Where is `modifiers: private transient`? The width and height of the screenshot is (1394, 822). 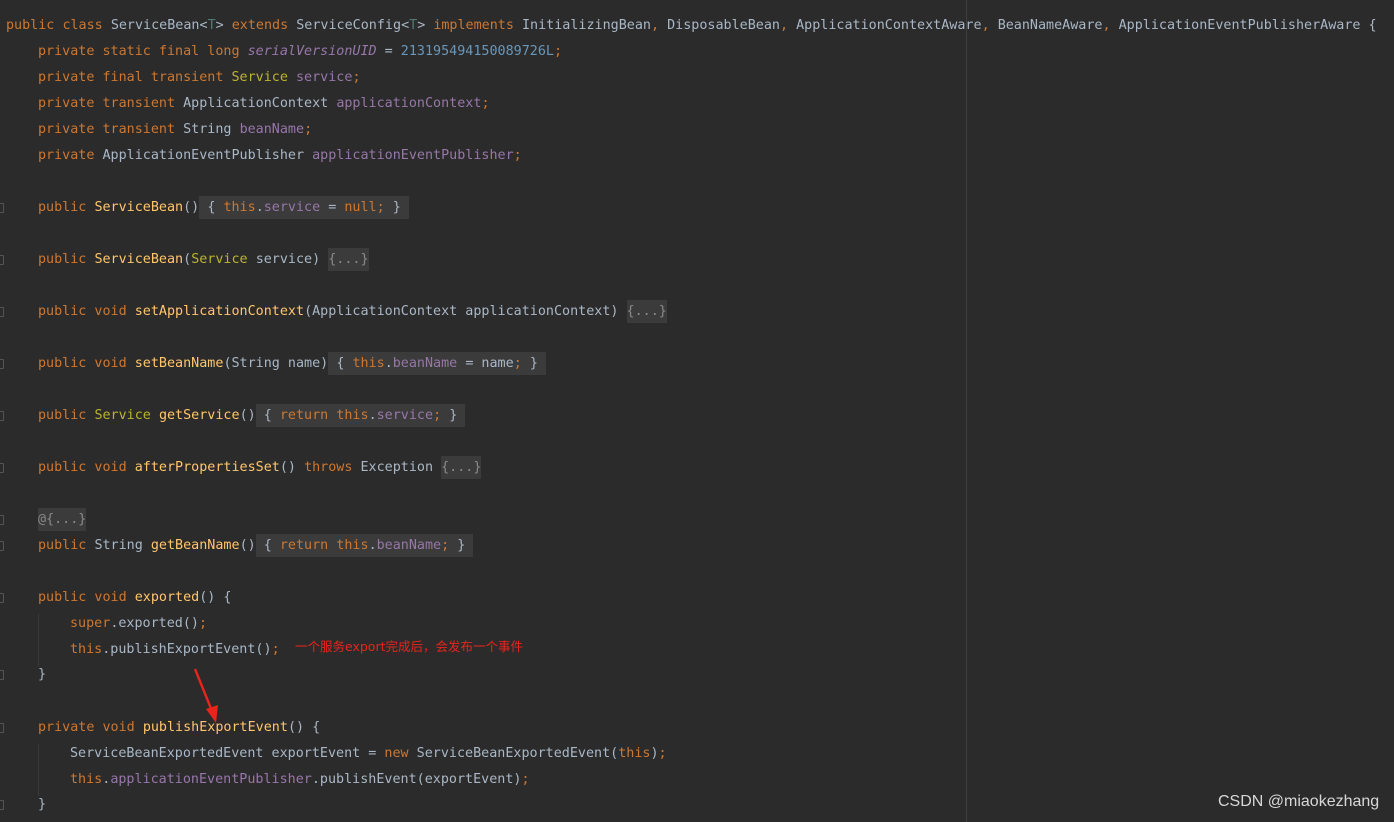
modifiers: private transient is located at coordinates (107, 103).